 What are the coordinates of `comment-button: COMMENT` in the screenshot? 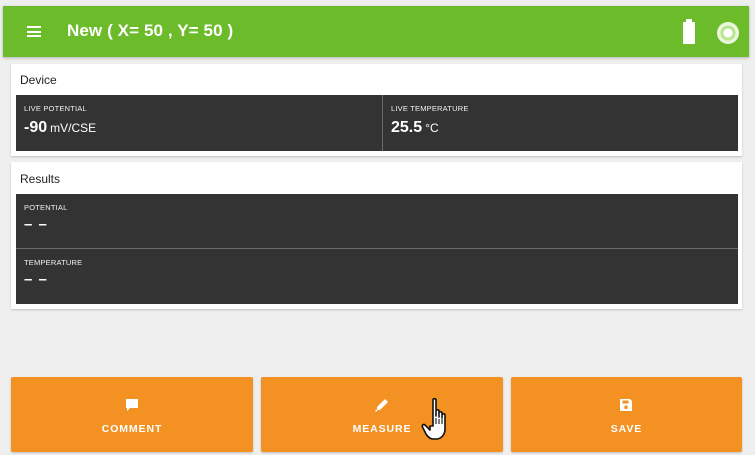 It's located at (132, 414).